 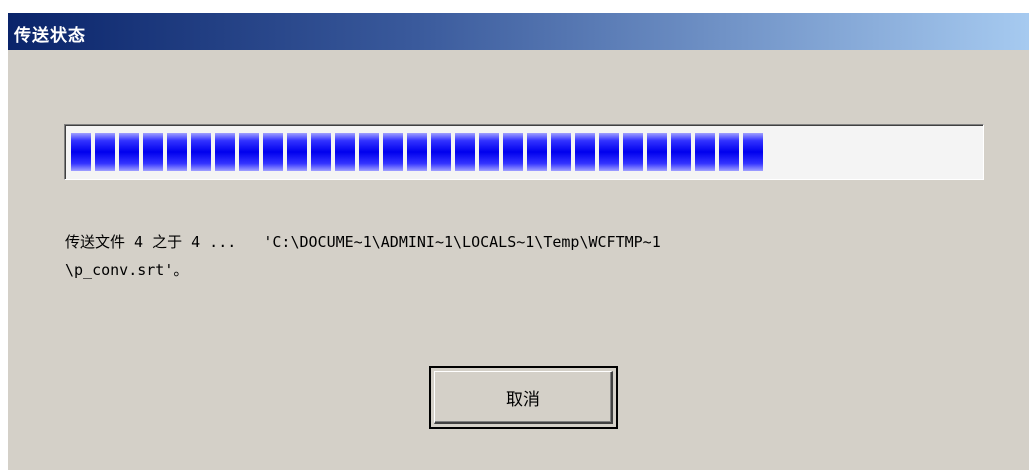 I want to click on title-bar: 传送状态, so click(x=518, y=31).